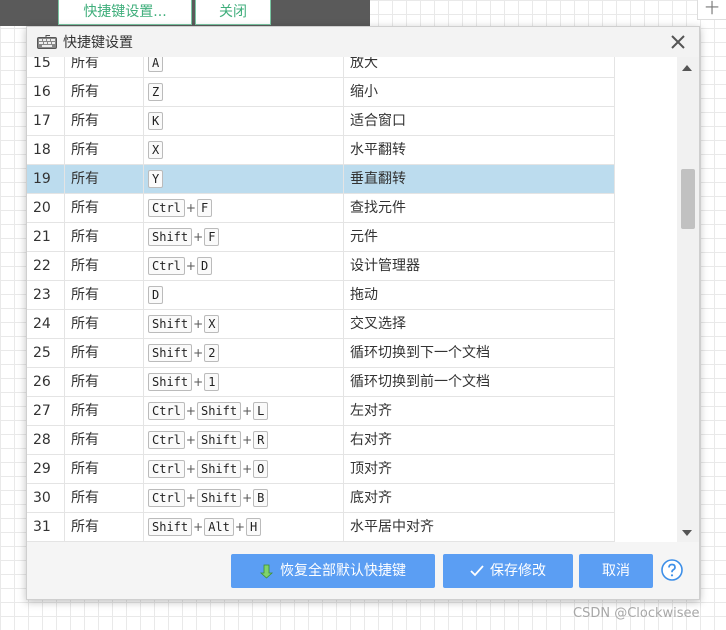  I want to click on scroll-up-arrow-icon, so click(687, 68).